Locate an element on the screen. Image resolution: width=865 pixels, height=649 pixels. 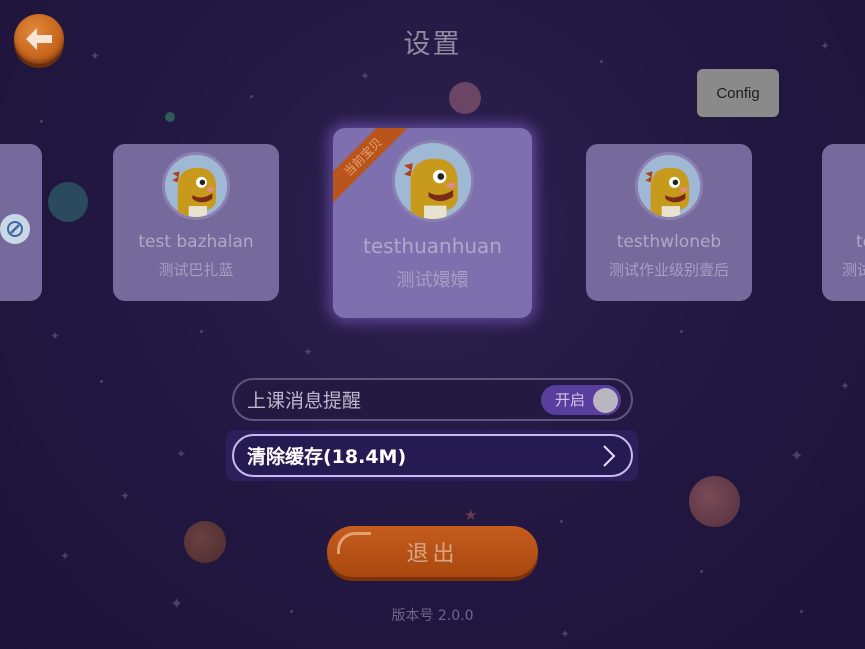
class-reminder-label: 上课消息提醒 is located at coordinates (304, 401).